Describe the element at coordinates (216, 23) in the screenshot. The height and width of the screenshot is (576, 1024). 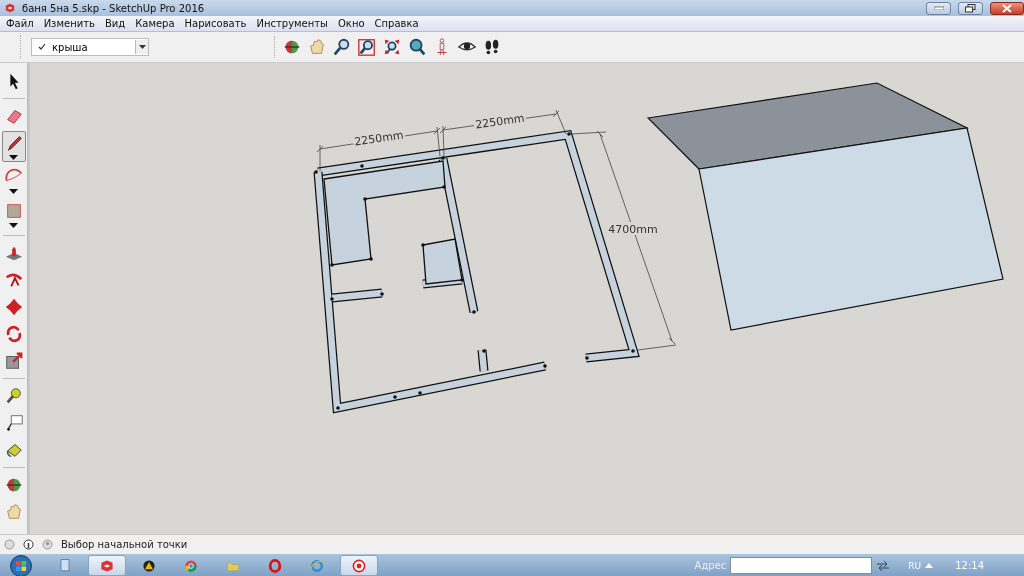
I see `menu-item: Нарисовать` at that location.